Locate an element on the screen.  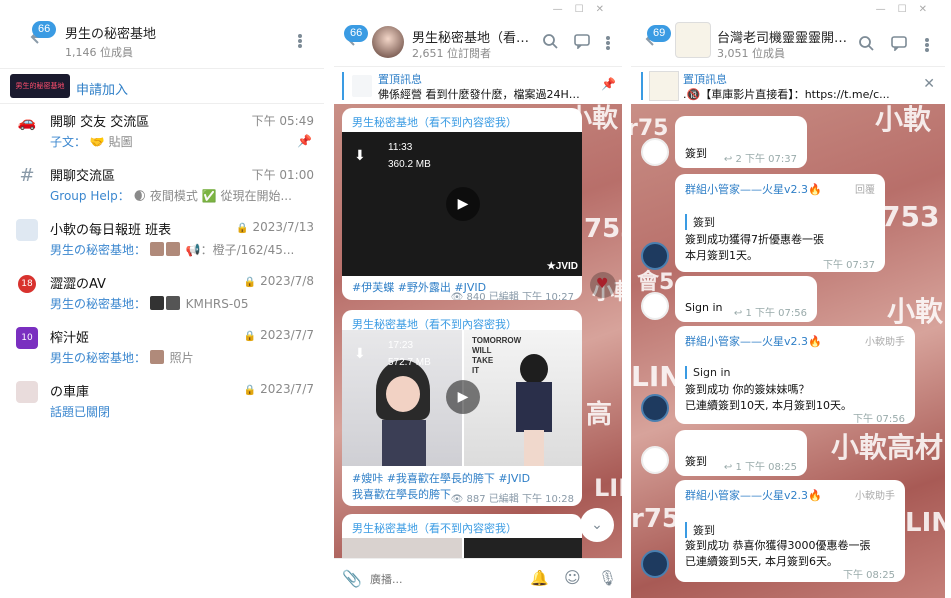
topic-time: 下午 01:00 is located at coordinates (282, 175).